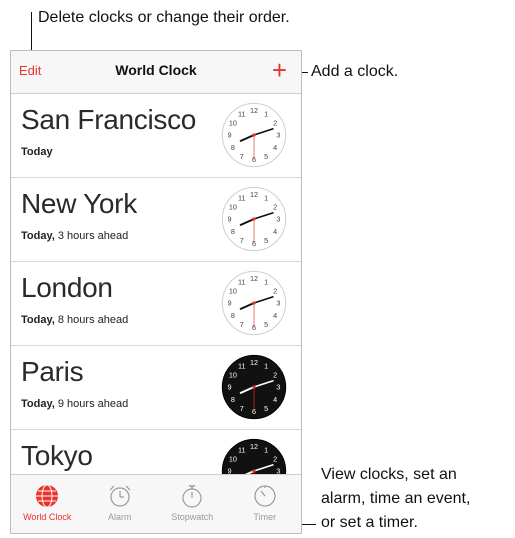 This screenshot has width=515, height=538. I want to click on offset-label: 3 hours ahead, so click(91, 236).